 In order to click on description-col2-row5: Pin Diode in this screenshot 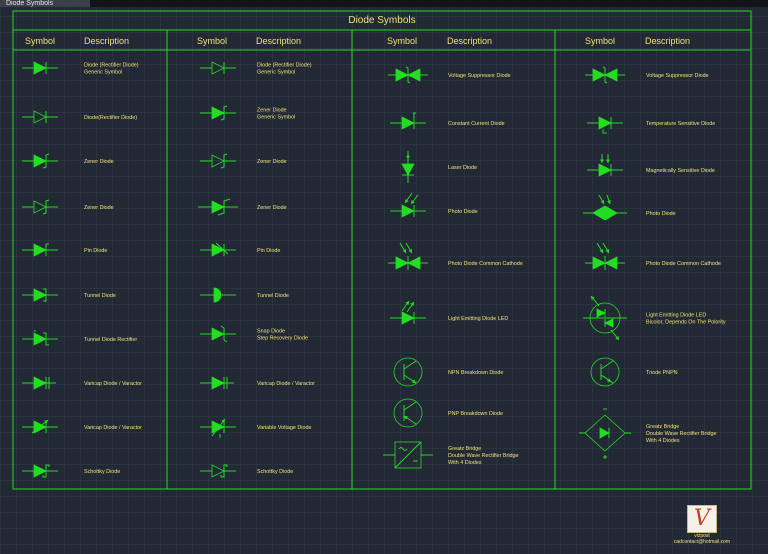, I will do `click(268, 251)`.